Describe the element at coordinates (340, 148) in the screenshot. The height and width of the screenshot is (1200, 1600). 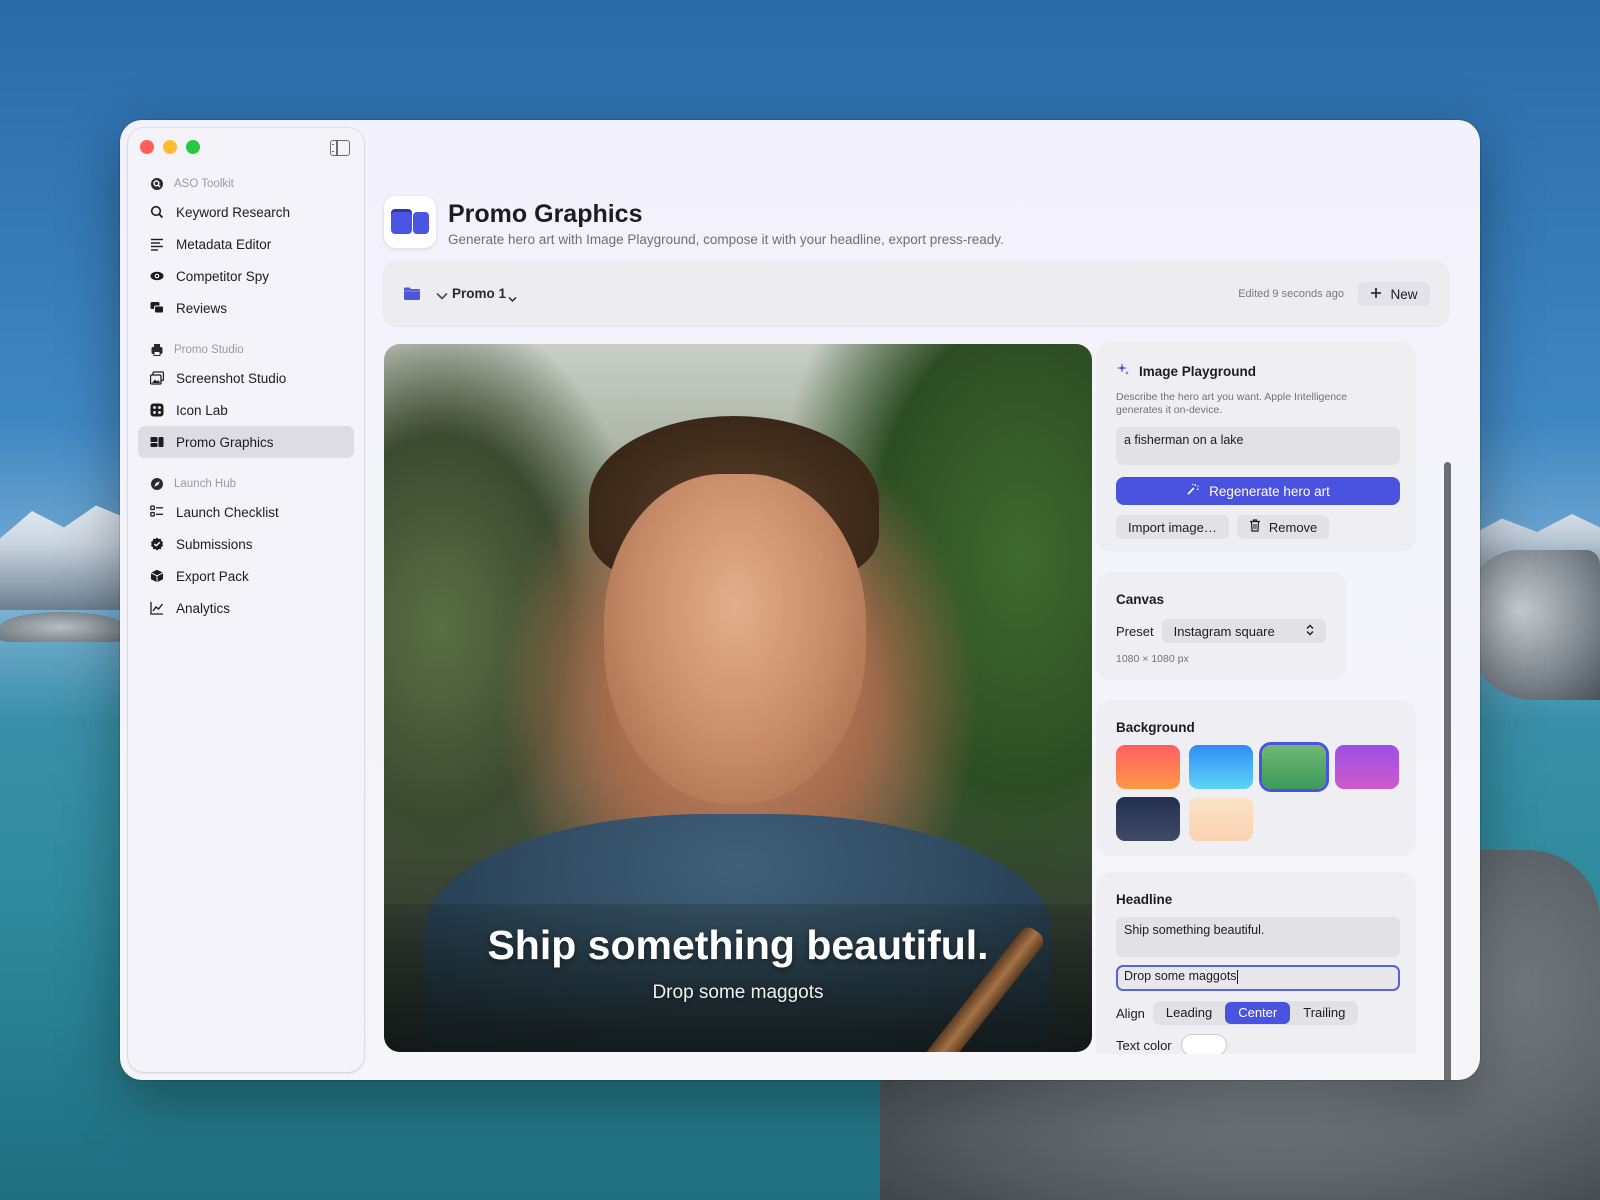
I see `sidebar-toggle-icon` at that location.